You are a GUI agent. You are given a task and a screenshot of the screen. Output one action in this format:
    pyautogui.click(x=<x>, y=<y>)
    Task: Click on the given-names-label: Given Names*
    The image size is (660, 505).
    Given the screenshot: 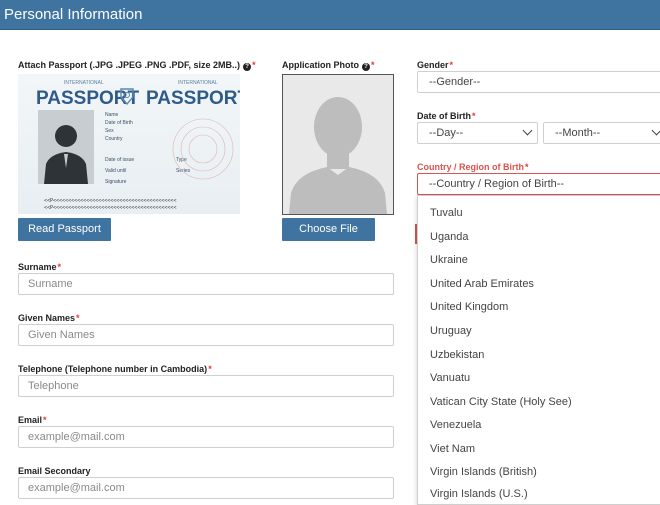 What is the action you would take?
    pyautogui.click(x=49, y=318)
    